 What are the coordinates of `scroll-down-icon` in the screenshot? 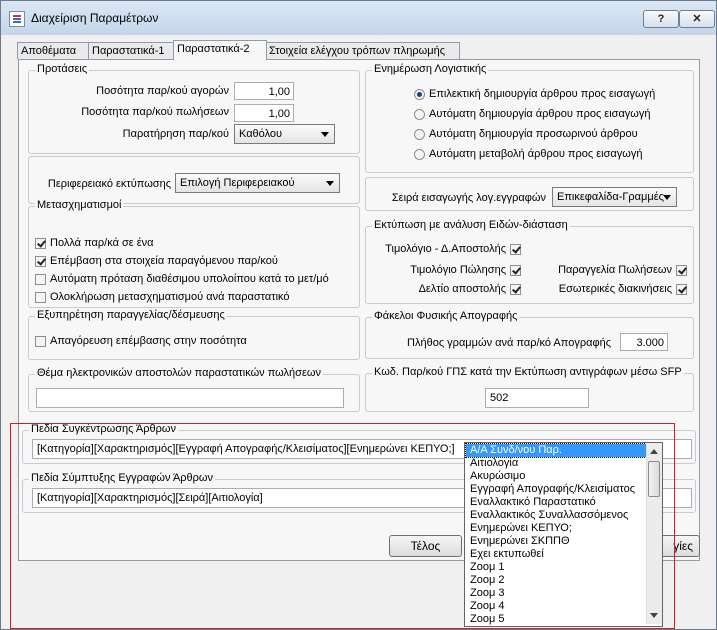 It's located at (654, 615).